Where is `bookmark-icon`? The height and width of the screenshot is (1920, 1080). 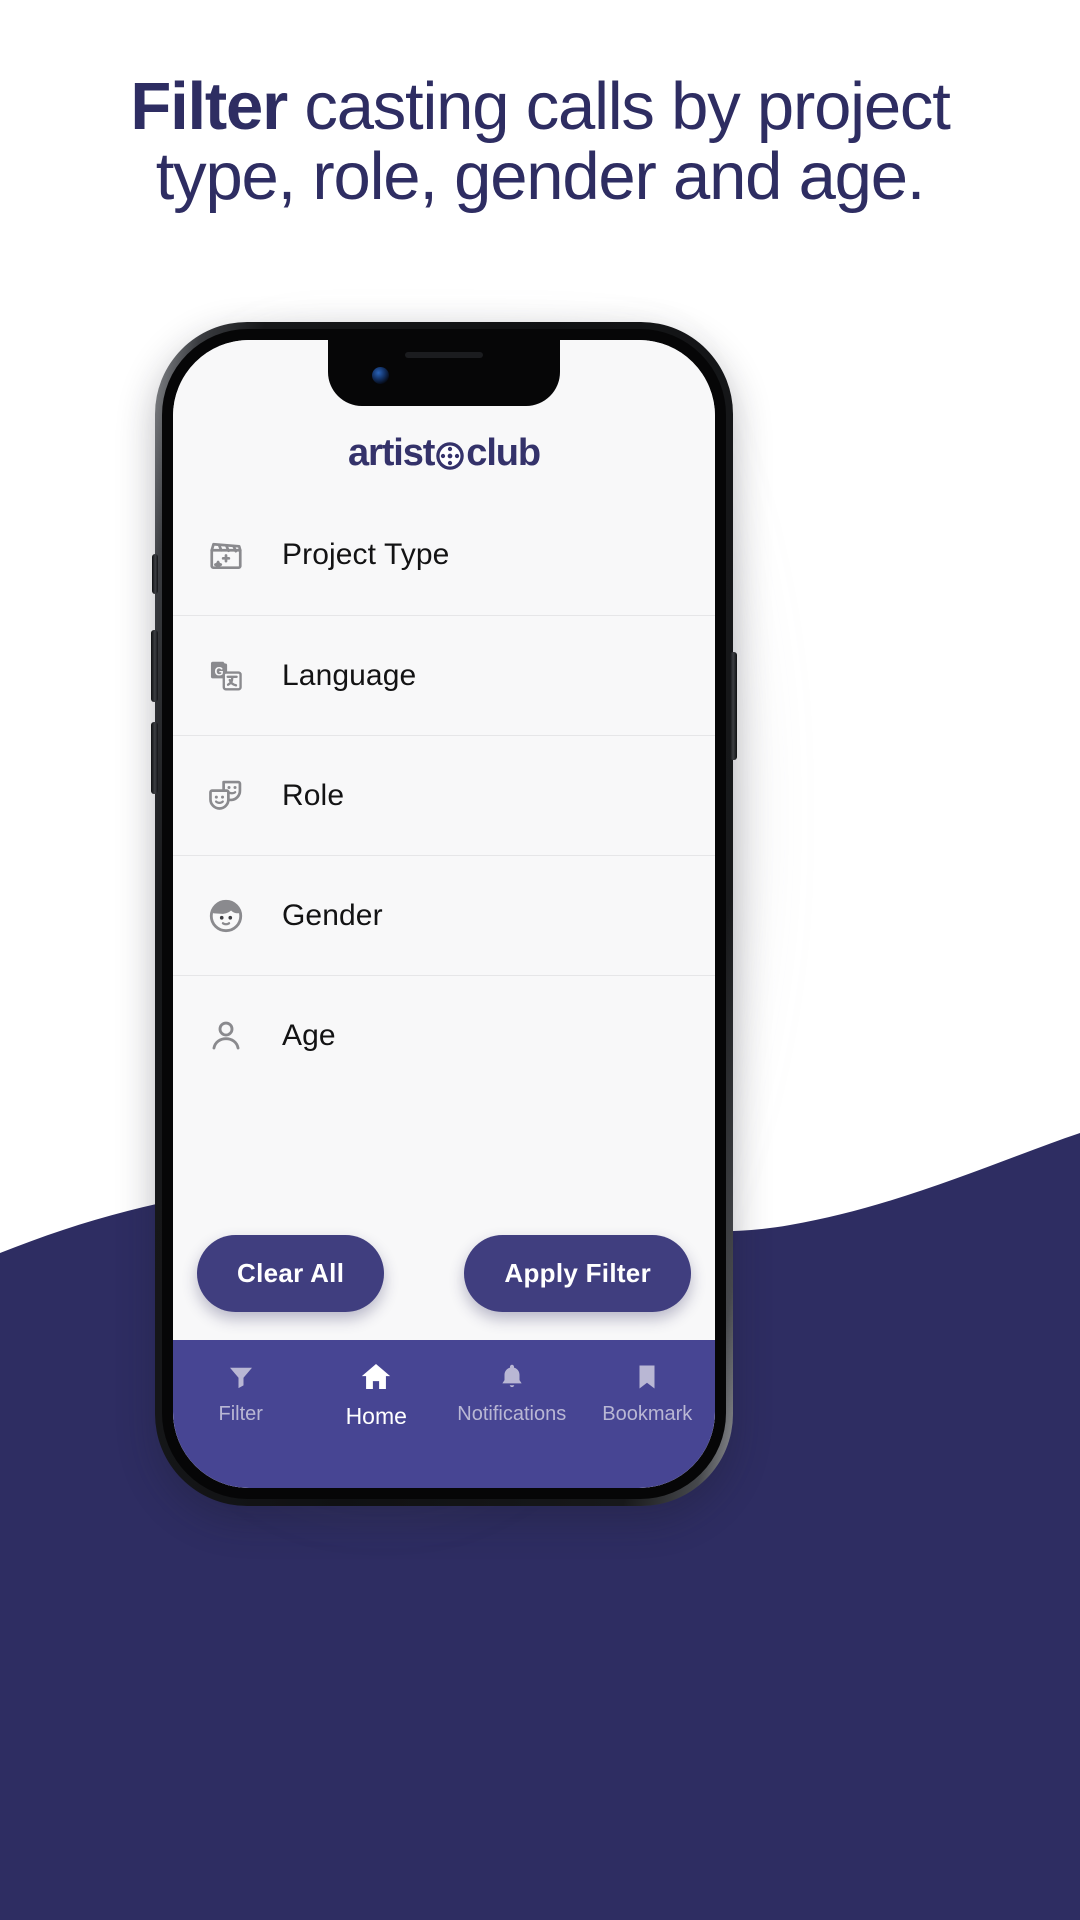 bookmark-icon is located at coordinates (647, 1377).